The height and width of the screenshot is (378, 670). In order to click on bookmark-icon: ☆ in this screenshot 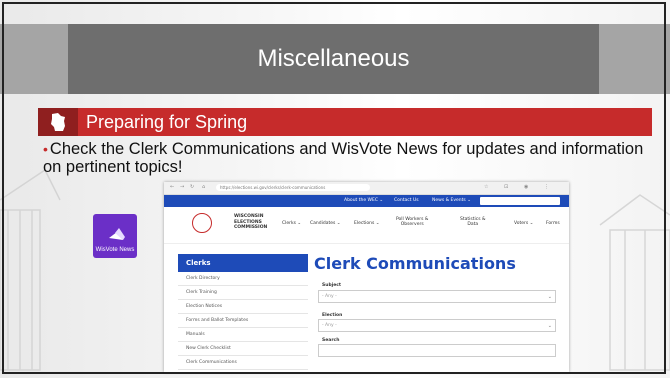, I will do `click(486, 187)`.